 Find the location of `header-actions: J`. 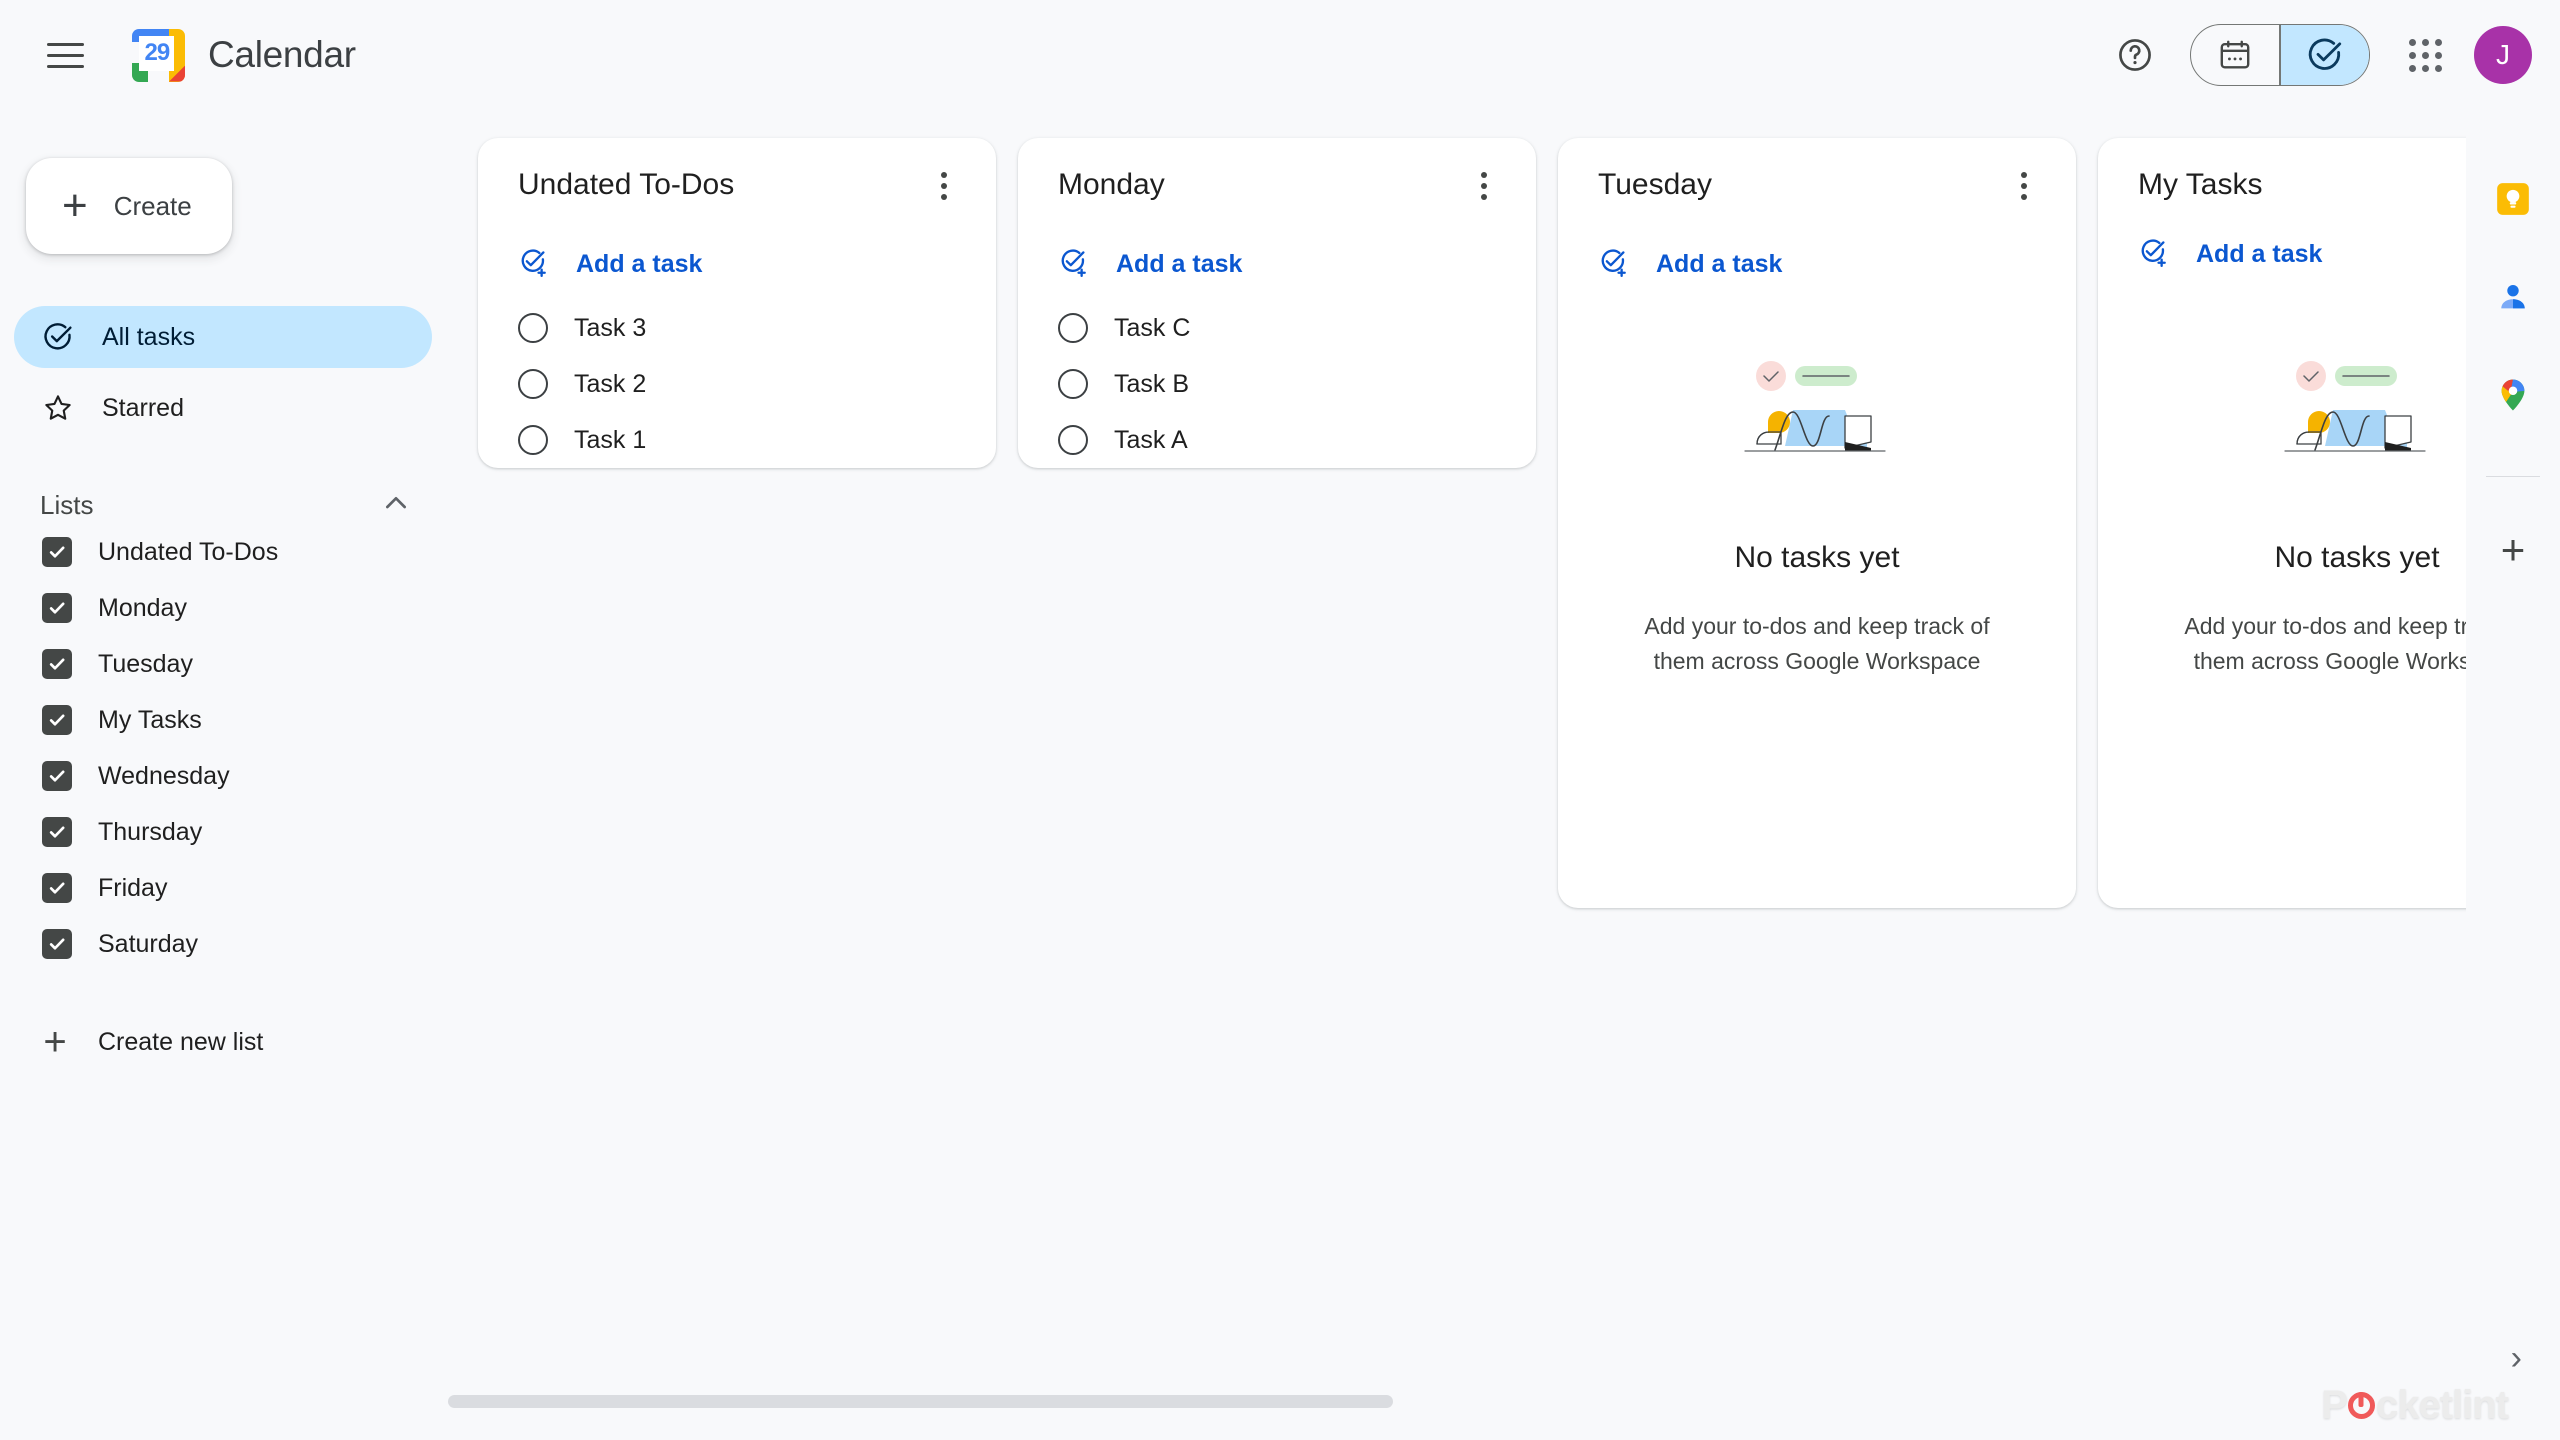

header-actions: J is located at coordinates (2317, 55).